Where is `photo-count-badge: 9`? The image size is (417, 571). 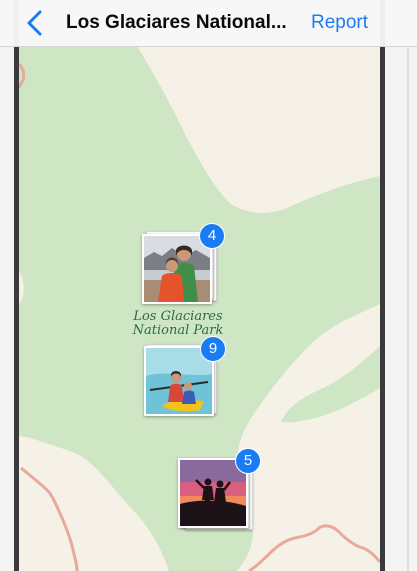 photo-count-badge: 9 is located at coordinates (213, 349).